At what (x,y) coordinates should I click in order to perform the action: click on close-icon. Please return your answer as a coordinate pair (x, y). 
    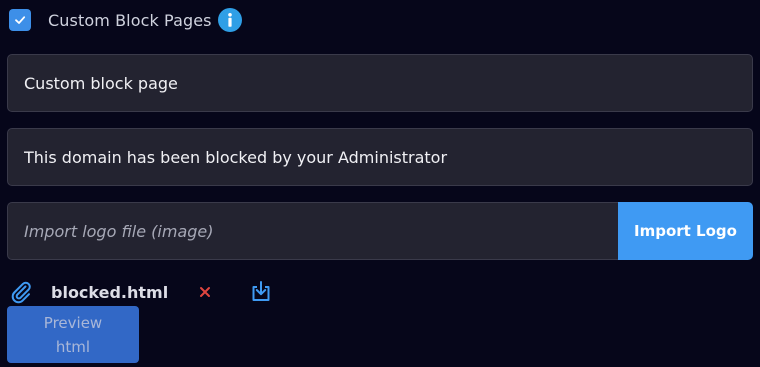
    Looking at the image, I should click on (205, 292).